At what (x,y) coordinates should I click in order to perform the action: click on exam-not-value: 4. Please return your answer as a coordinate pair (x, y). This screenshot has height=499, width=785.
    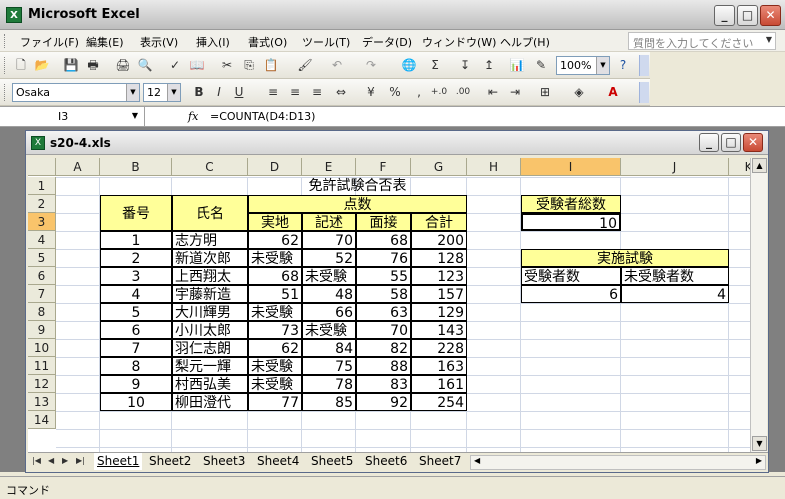
    Looking at the image, I should click on (675, 294).